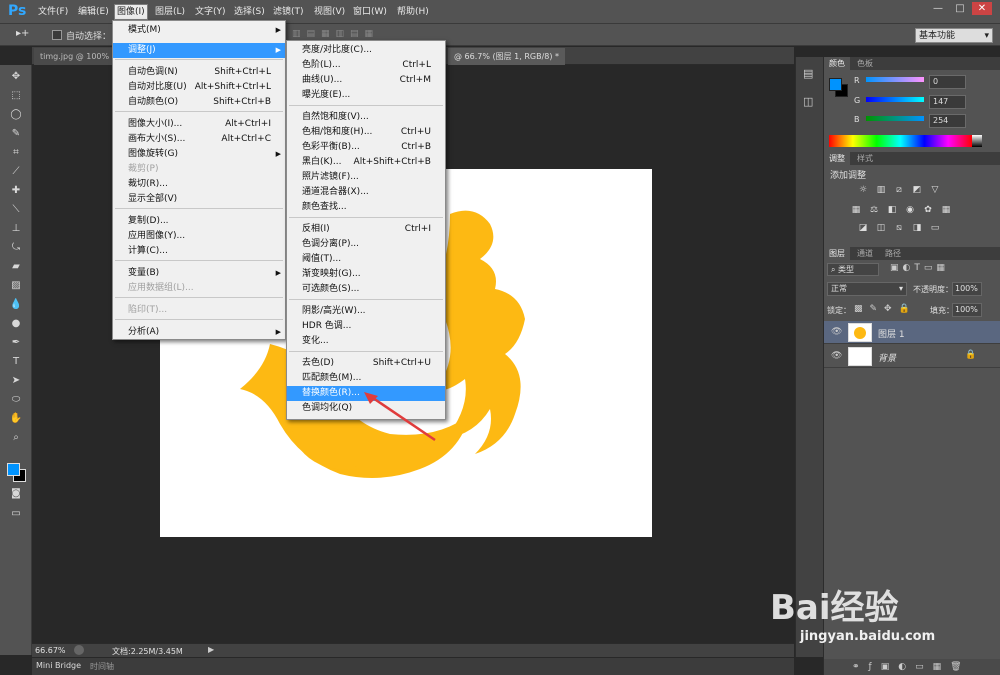 Image resolution: width=1000 pixels, height=675 pixels. Describe the element at coordinates (893, 253) in the screenshot. I see `tab-paths: 路径` at that location.